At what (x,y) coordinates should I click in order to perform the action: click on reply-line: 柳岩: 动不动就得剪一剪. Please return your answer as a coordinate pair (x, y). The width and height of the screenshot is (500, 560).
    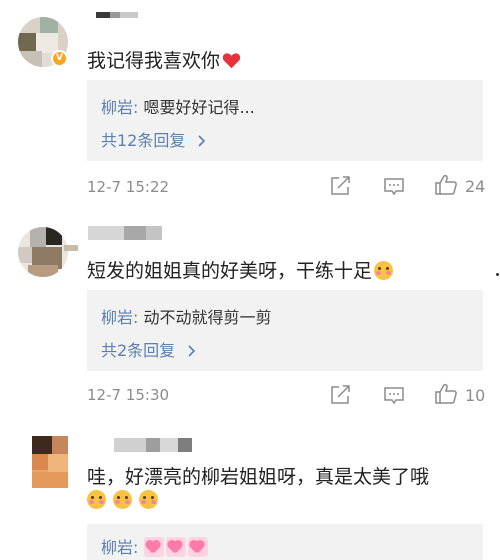
    Looking at the image, I should click on (186, 316).